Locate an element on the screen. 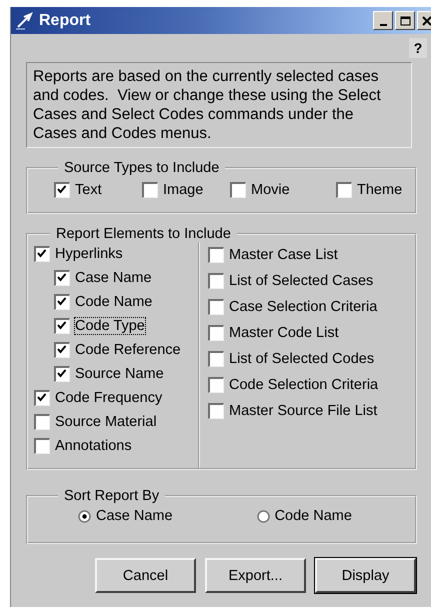  checkbox-label: Master Code List is located at coordinates (284, 333).